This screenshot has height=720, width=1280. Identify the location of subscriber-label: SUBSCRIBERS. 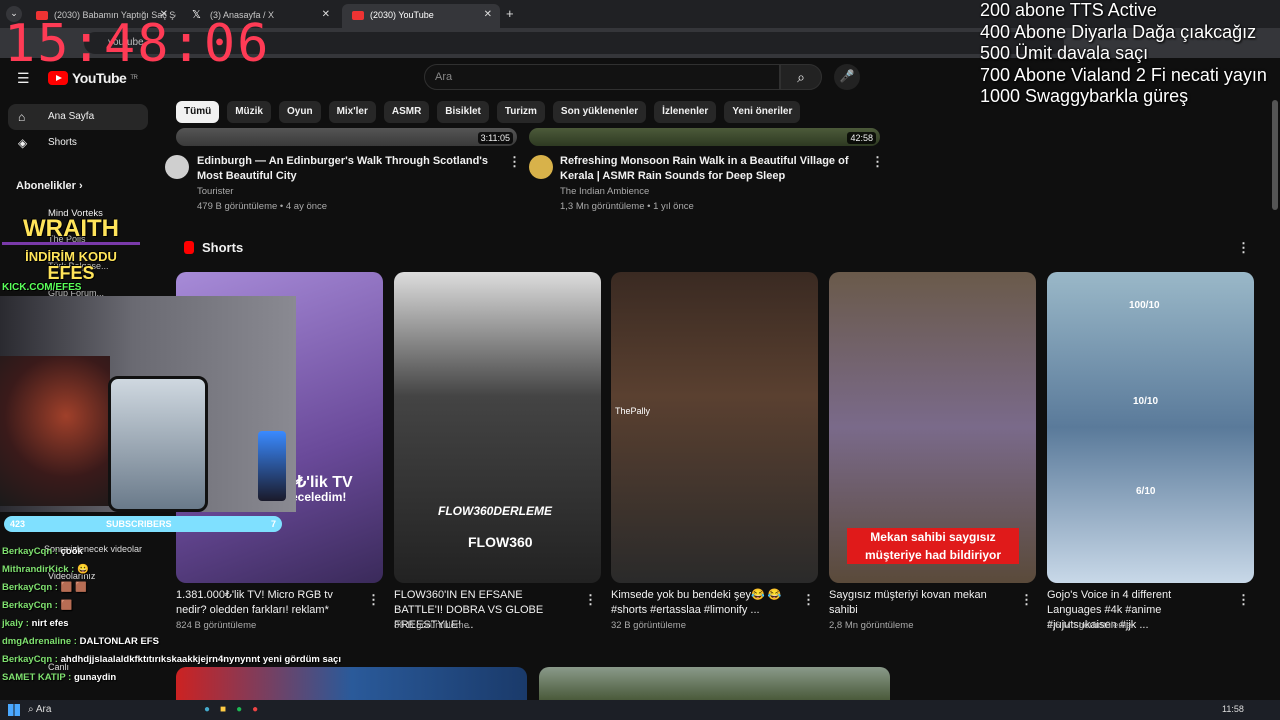
(139, 524).